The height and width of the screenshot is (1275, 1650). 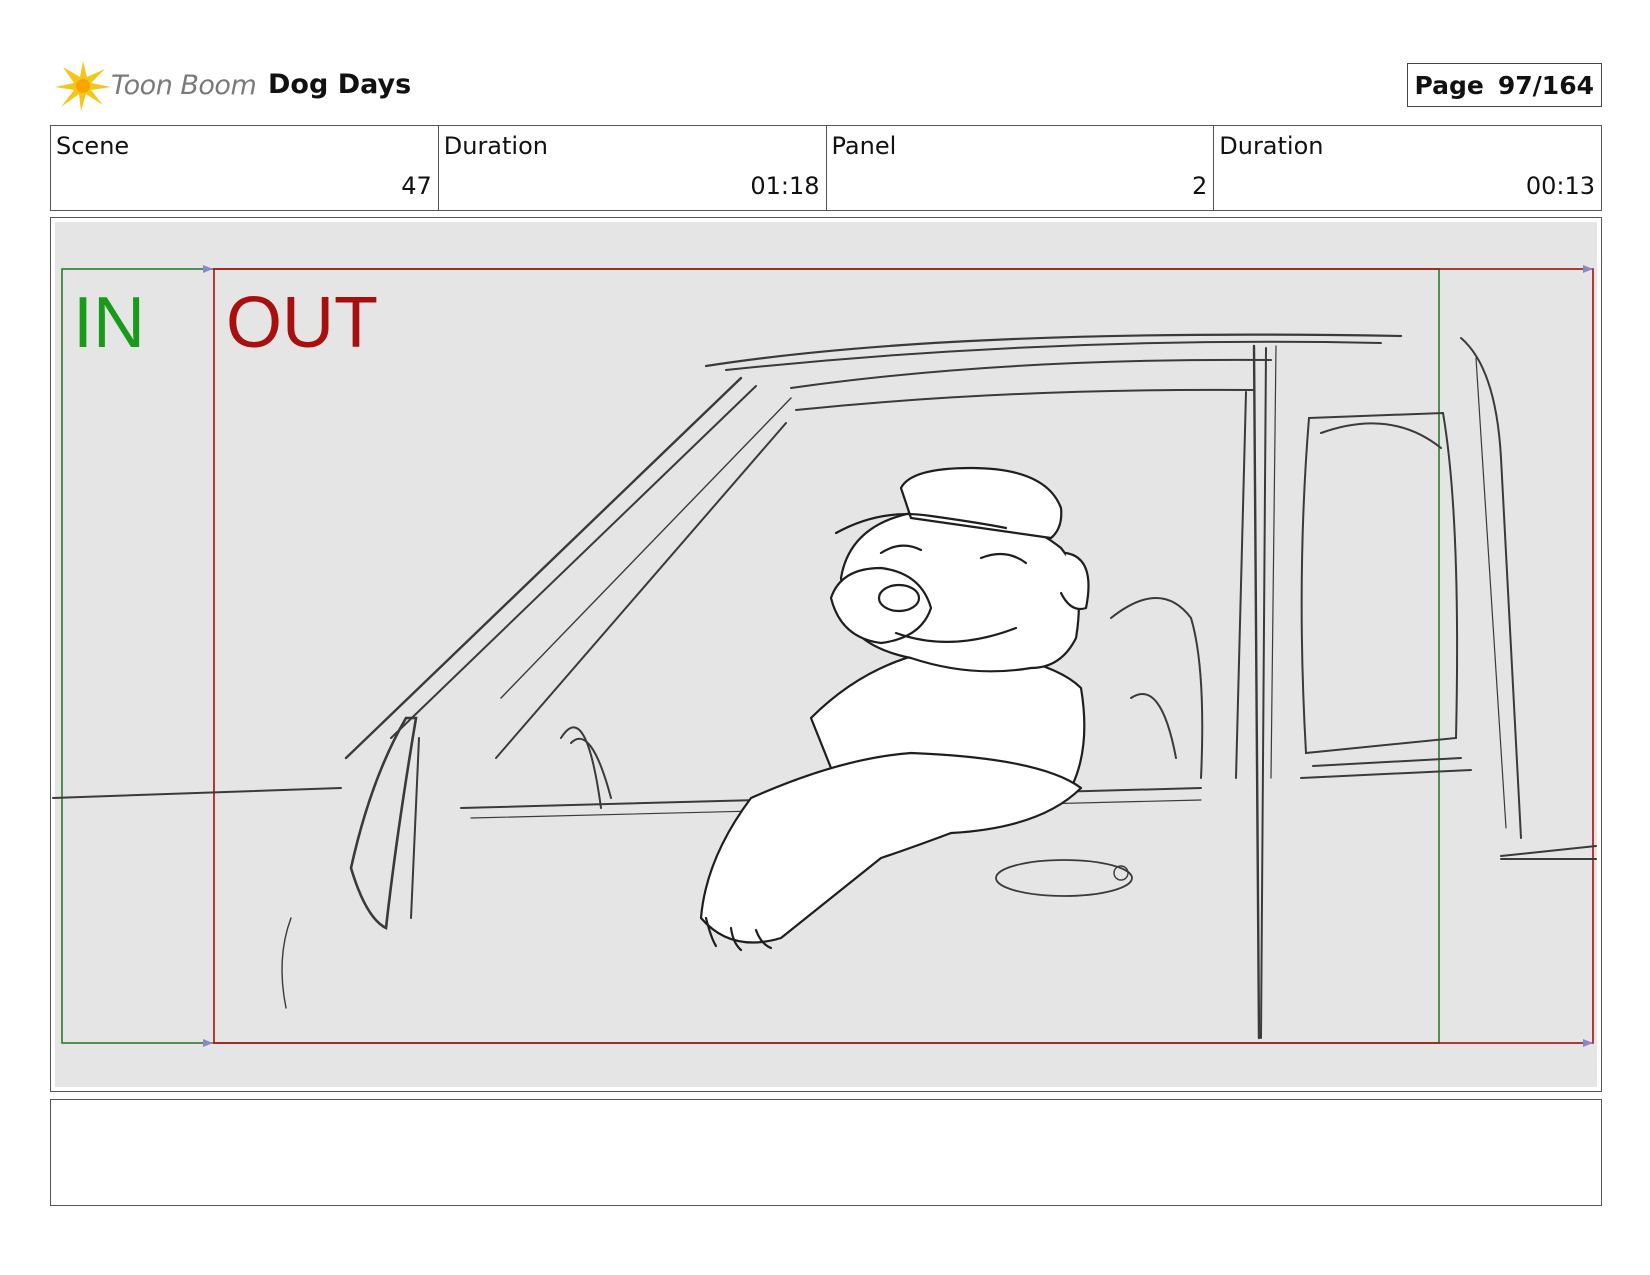 What do you see at coordinates (1021, 168) in the screenshot?
I see `panel-cell: Panel 2` at bounding box center [1021, 168].